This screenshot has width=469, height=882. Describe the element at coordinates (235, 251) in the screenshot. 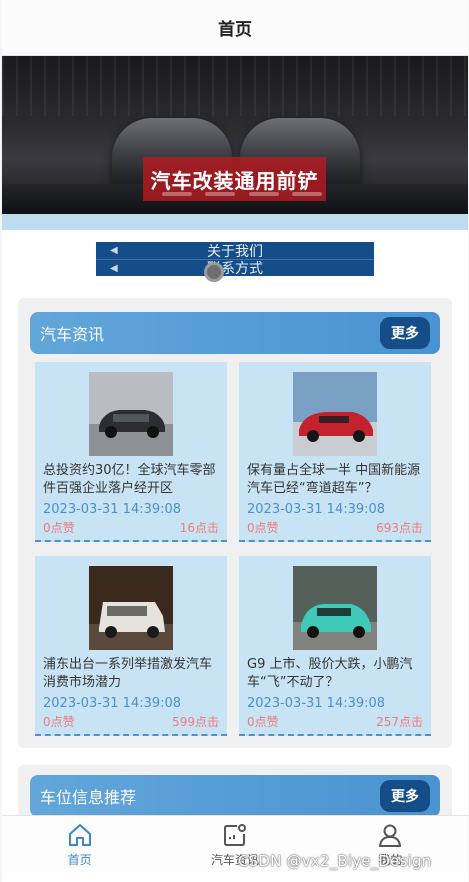

I see `menu-item-about: ◀ 关于我们` at that location.